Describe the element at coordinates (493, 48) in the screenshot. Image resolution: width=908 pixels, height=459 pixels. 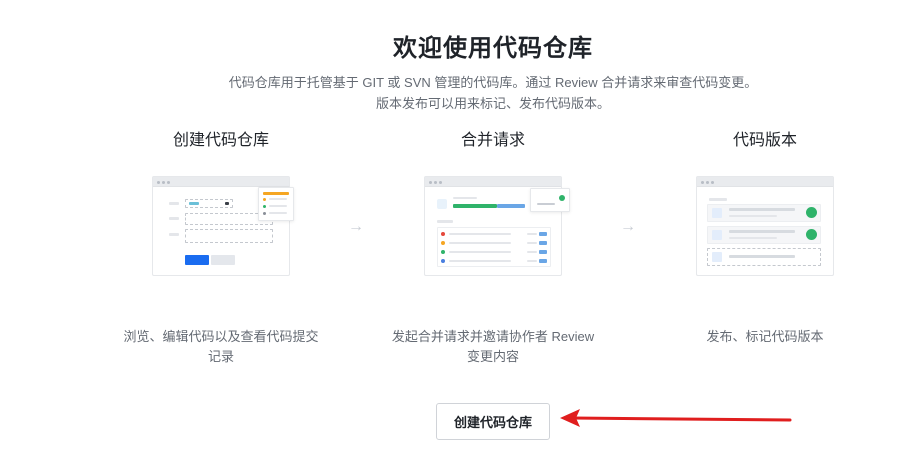
I see `page-title: 欢迎使用代码仓库` at that location.